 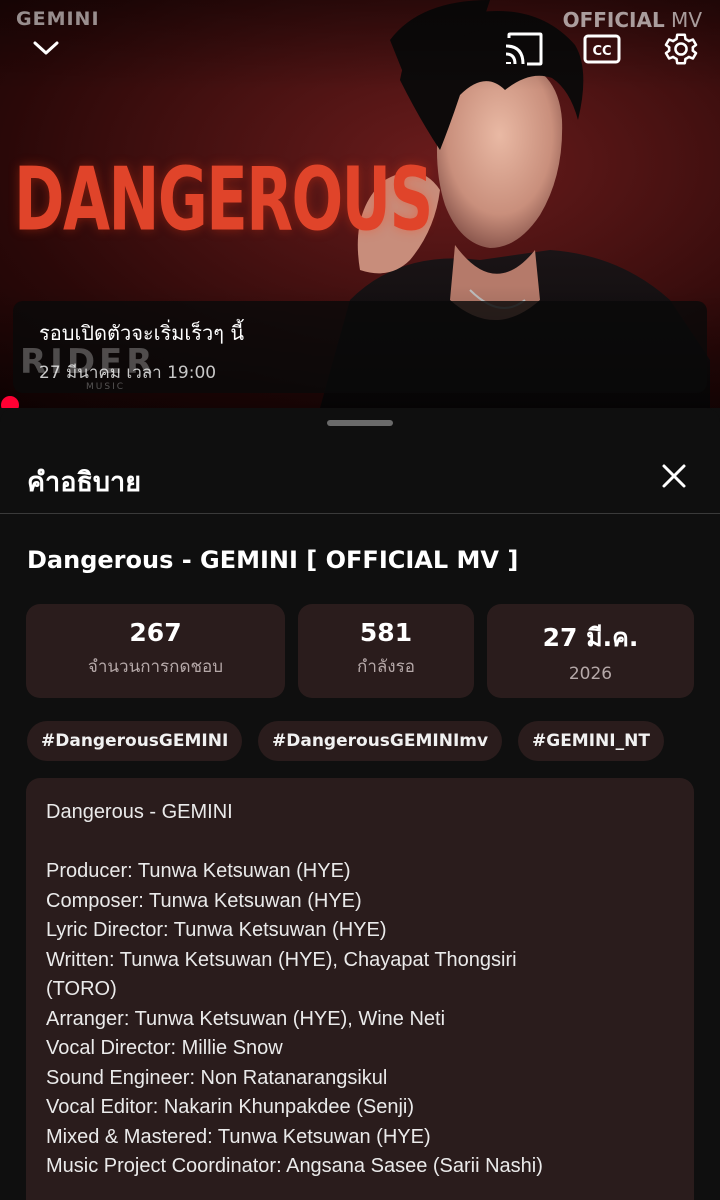 What do you see at coordinates (58, 19) in the screenshot?
I see `artist-watermark: GEMINI` at bounding box center [58, 19].